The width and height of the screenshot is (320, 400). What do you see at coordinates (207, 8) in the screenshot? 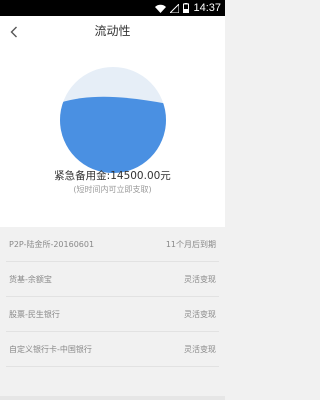
I see `status-time: 14:37` at bounding box center [207, 8].